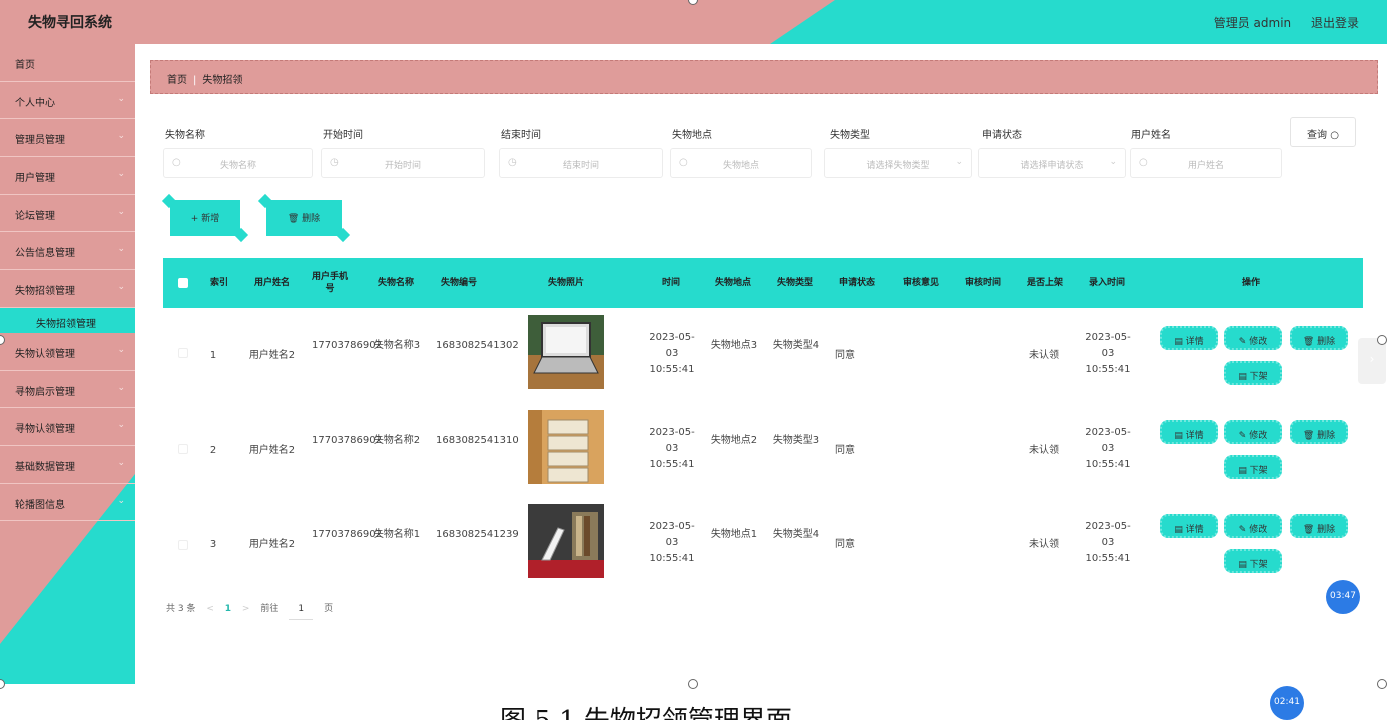  What do you see at coordinates (1151, 135) in the screenshot?
I see `filter-user-label: 用户姓名` at bounding box center [1151, 135].